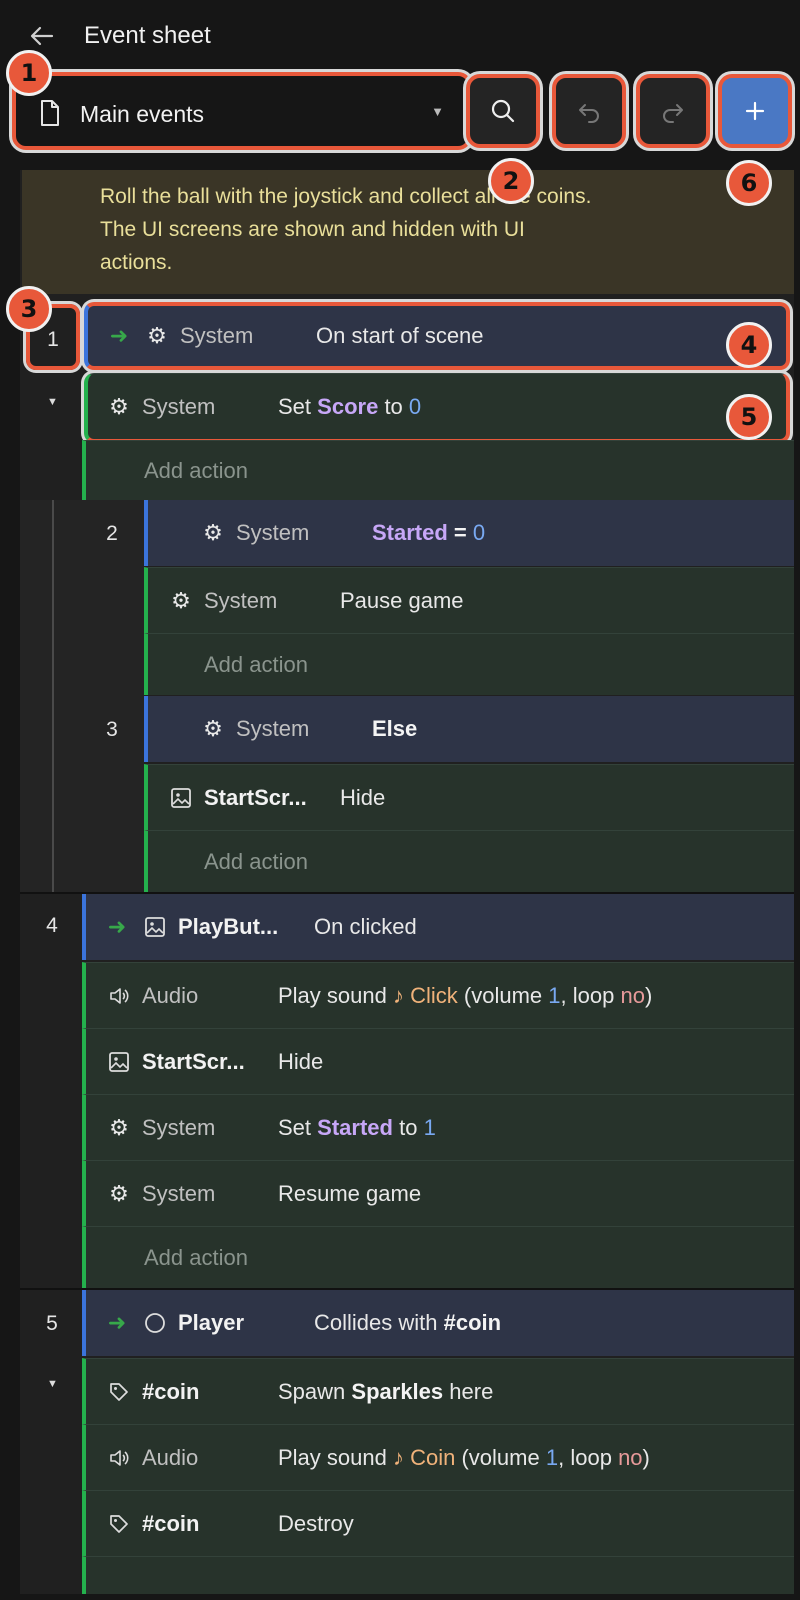 The width and height of the screenshot is (800, 1600). I want to click on event-number: 2, so click(112, 534).